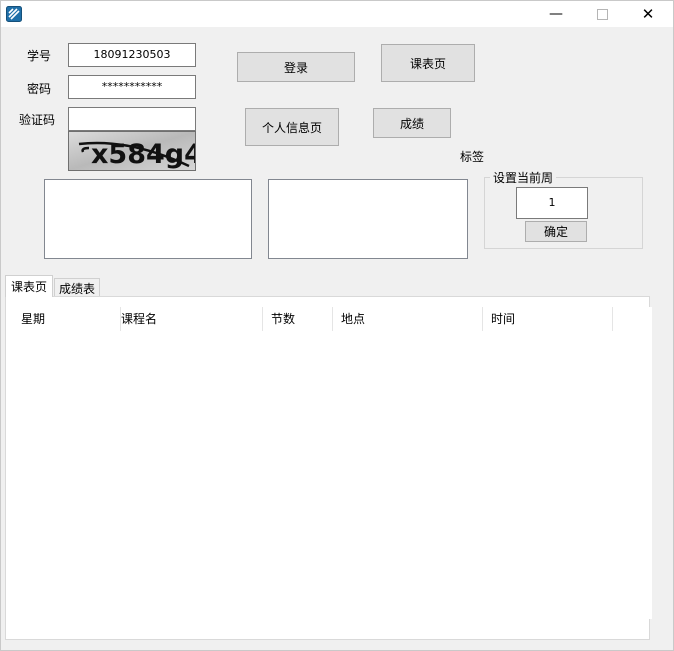  I want to click on captcha-label: 验证码, so click(37, 120).